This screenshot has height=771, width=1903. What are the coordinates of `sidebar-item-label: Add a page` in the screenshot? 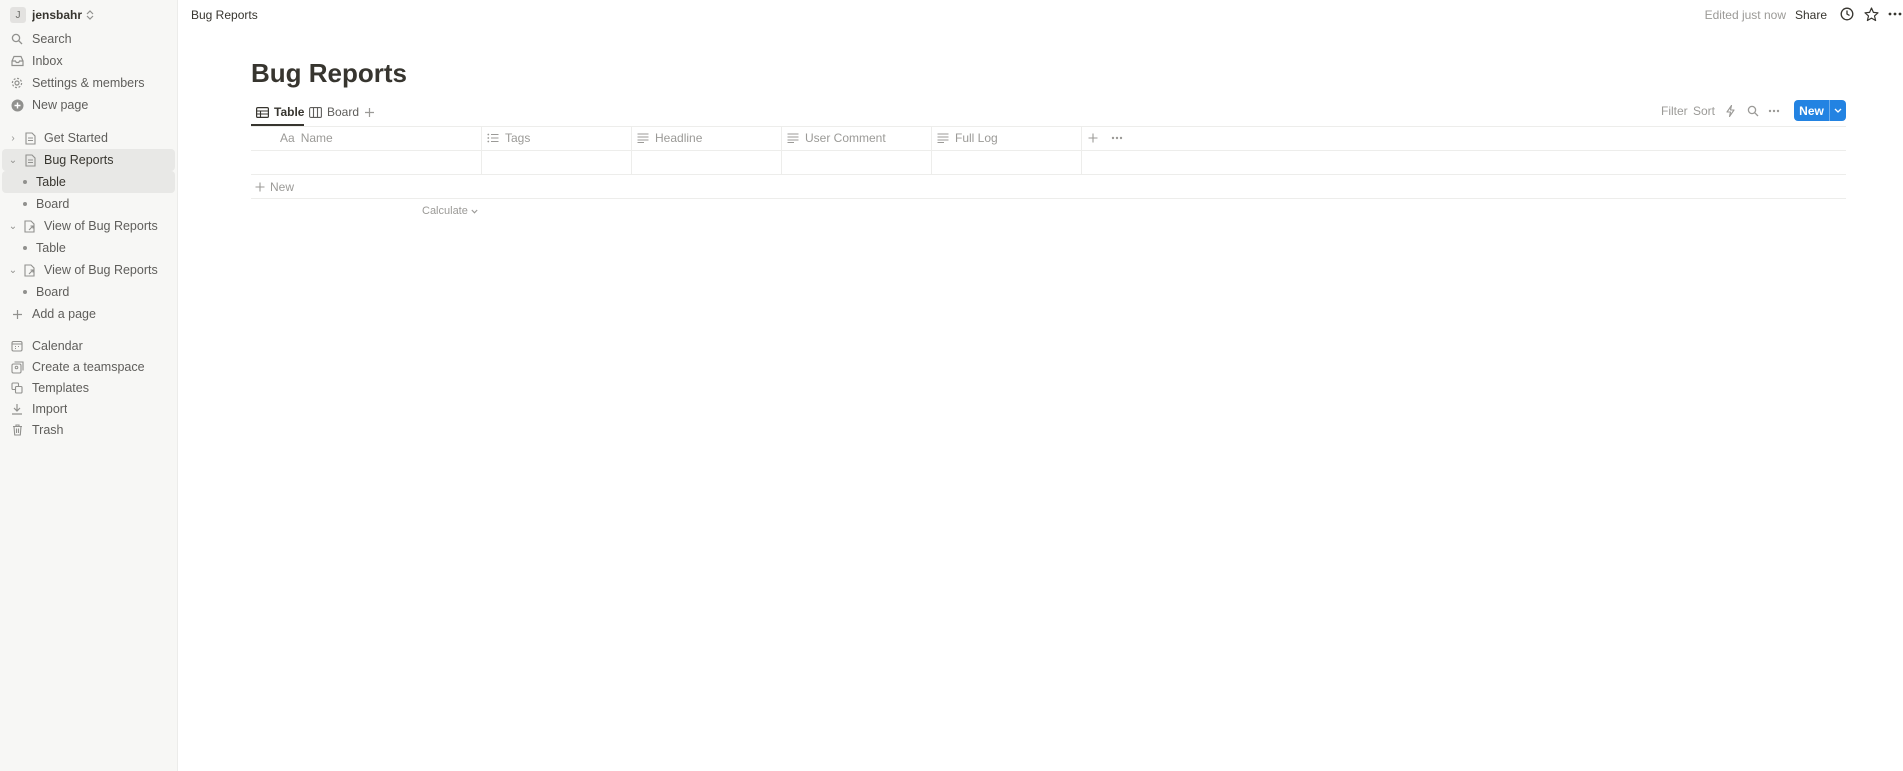 It's located at (64, 314).